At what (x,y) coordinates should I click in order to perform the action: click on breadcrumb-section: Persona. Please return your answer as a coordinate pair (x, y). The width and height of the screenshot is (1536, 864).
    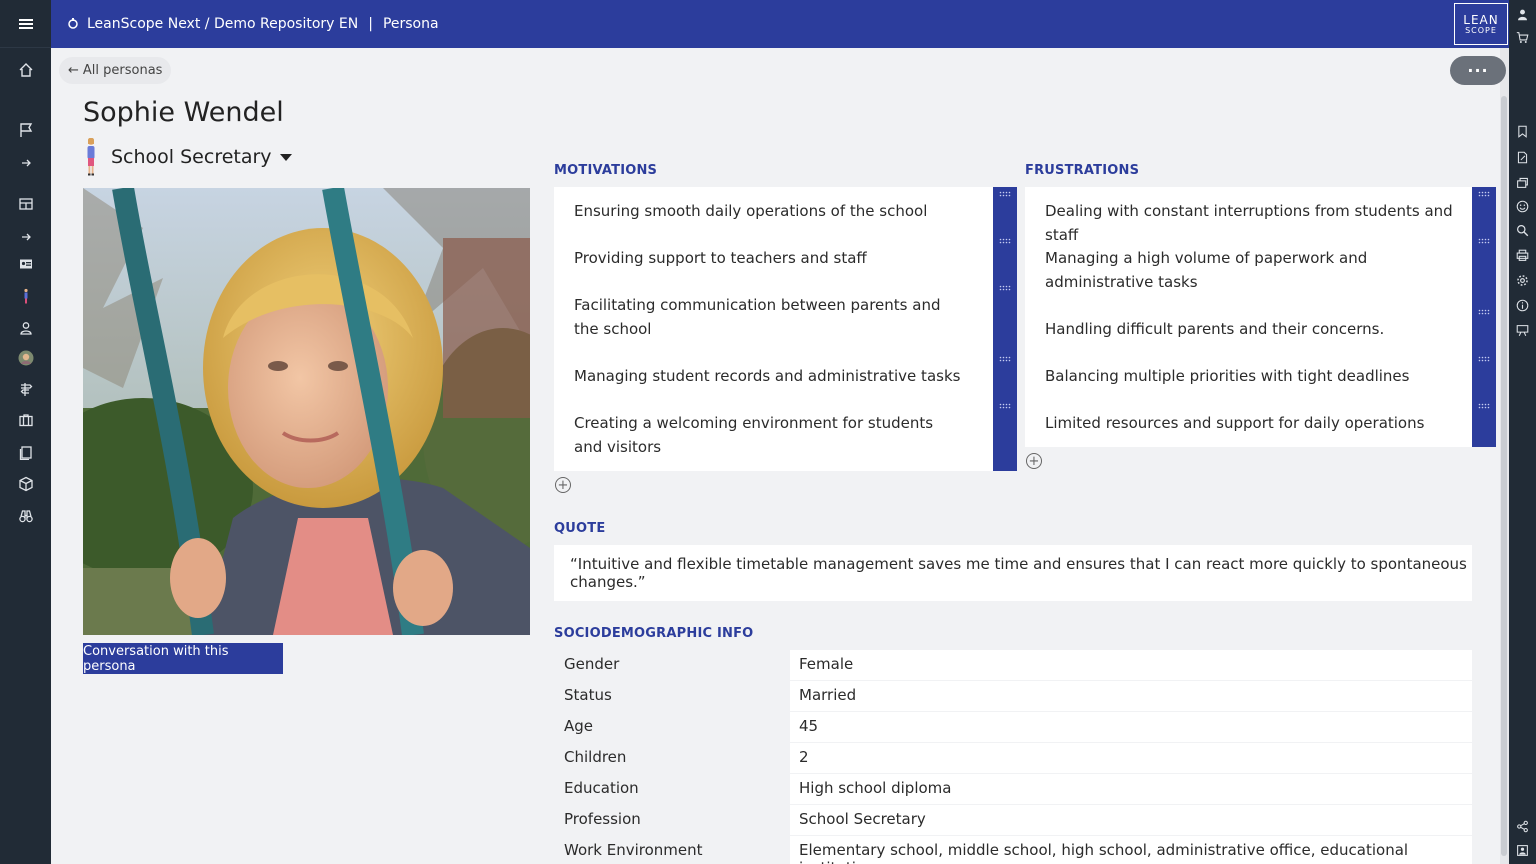
    Looking at the image, I should click on (411, 24).